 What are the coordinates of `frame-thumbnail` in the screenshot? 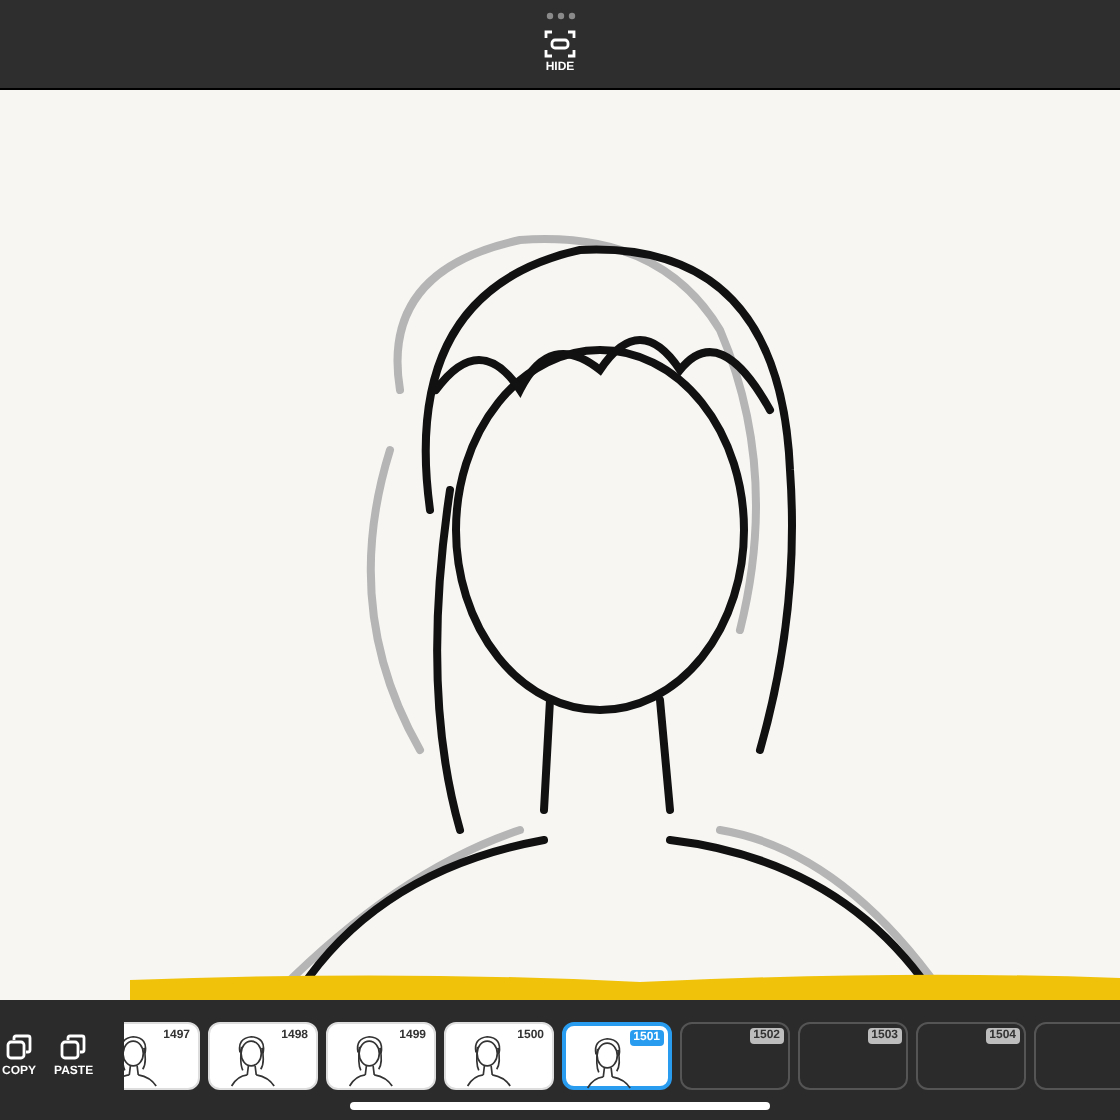 It's located at (1077, 1056).